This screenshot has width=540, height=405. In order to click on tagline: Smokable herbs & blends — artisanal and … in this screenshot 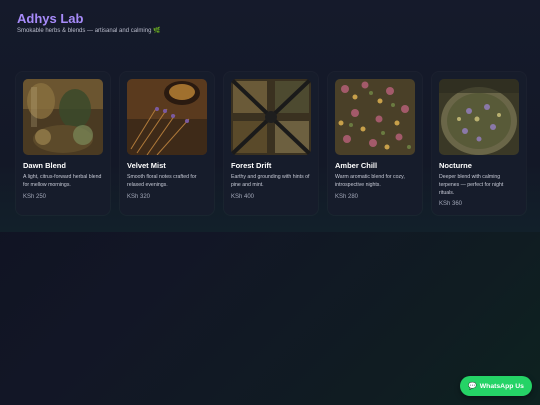, I will do `click(89, 31)`.